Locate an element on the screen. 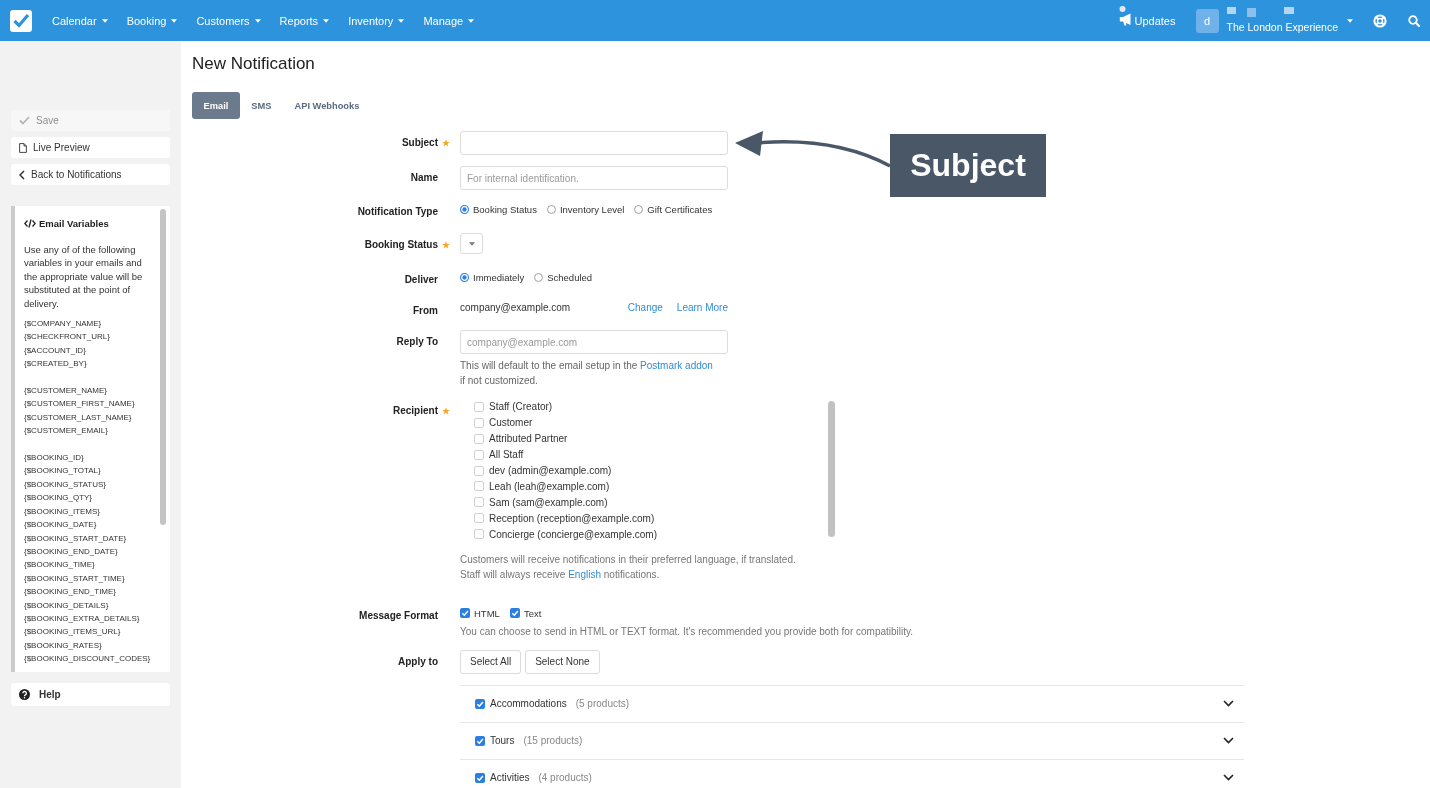 The width and height of the screenshot is (1430, 788). variable-text: {$CUSTOMER_LAST_NAME} is located at coordinates (78, 417).